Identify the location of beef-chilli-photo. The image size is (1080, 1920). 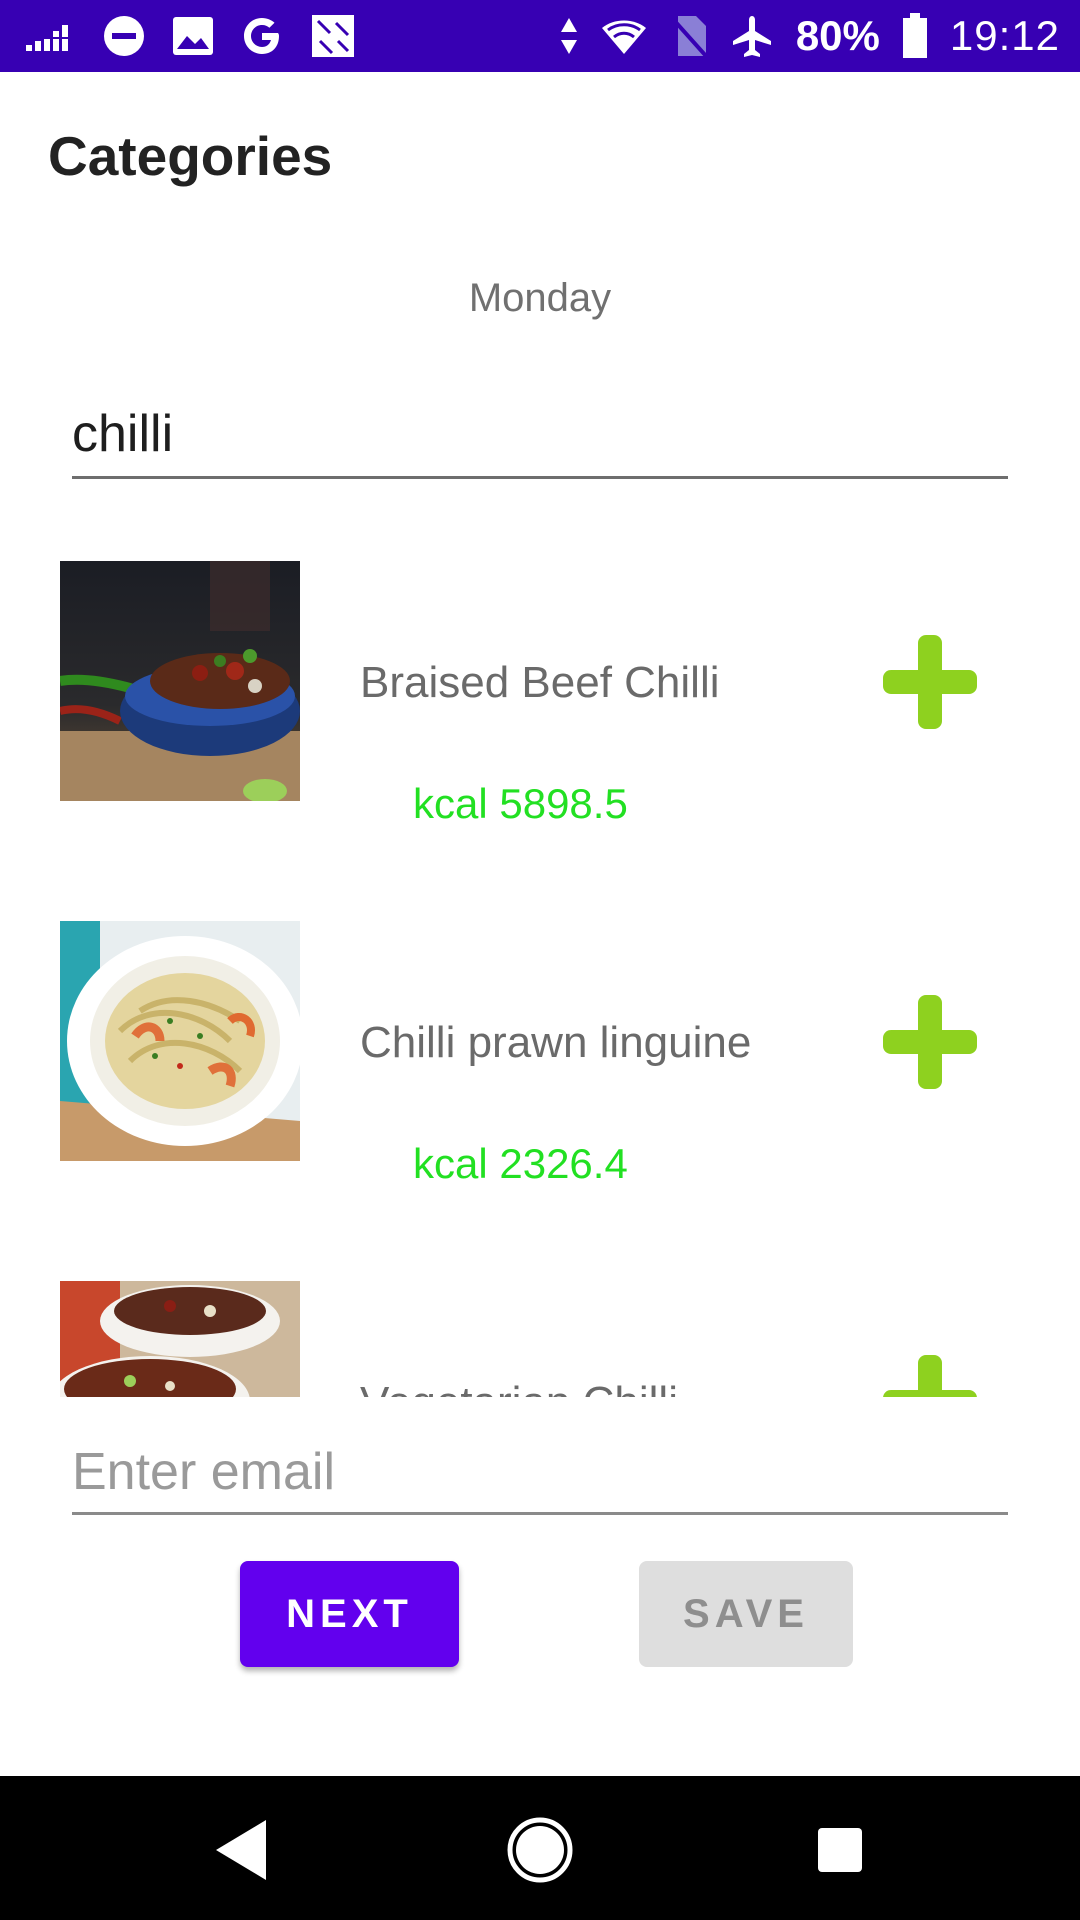
(180, 681).